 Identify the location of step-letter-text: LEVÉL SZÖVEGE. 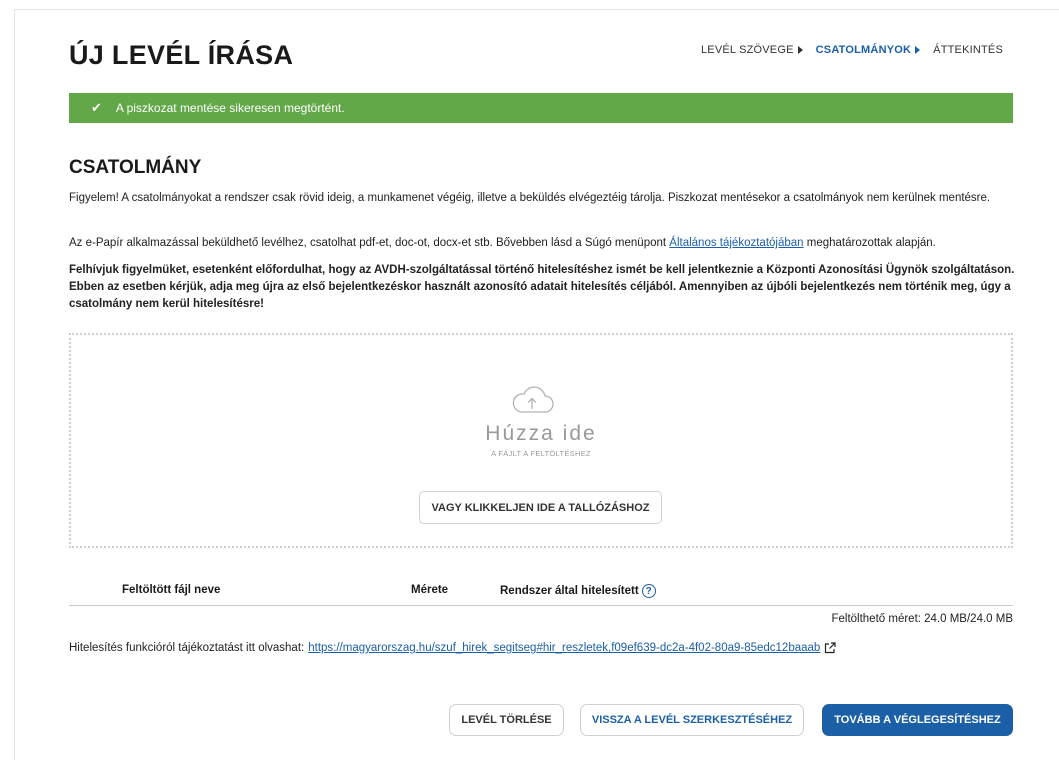
(752, 50).